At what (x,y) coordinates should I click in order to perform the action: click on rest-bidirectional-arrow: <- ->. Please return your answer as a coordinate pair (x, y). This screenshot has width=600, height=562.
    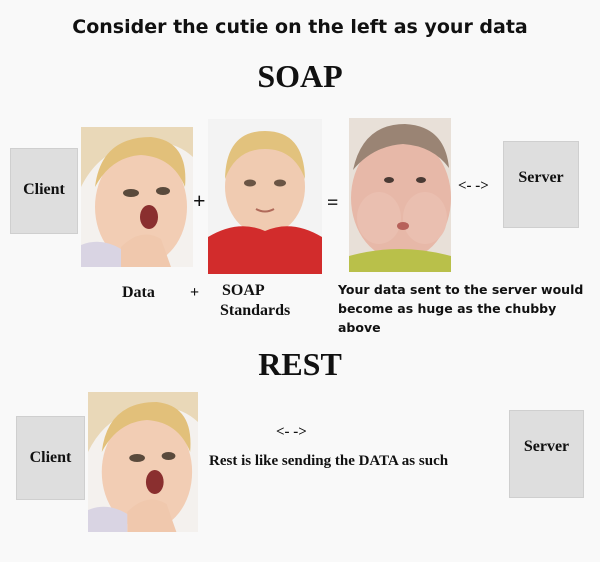
    Looking at the image, I should click on (291, 432).